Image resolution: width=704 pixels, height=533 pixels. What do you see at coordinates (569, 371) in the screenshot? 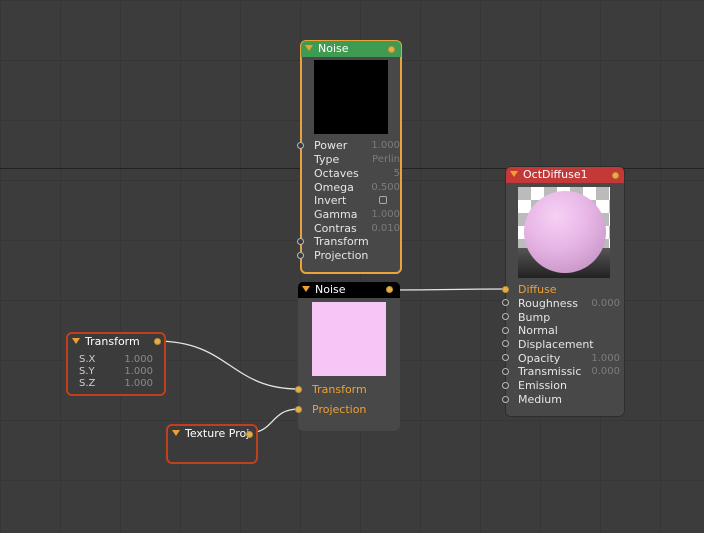
I see `input-transmission: Transmissic 0.000` at bounding box center [569, 371].